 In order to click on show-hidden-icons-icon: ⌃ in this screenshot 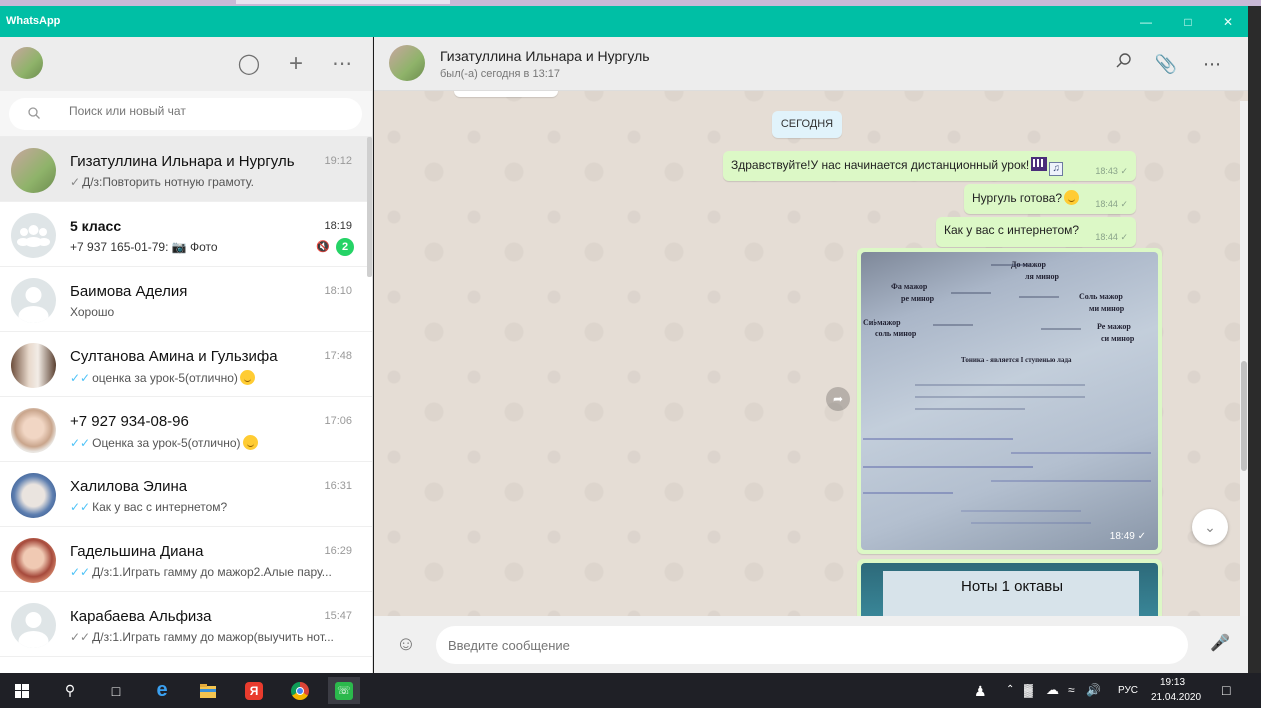, I will do `click(1010, 689)`.